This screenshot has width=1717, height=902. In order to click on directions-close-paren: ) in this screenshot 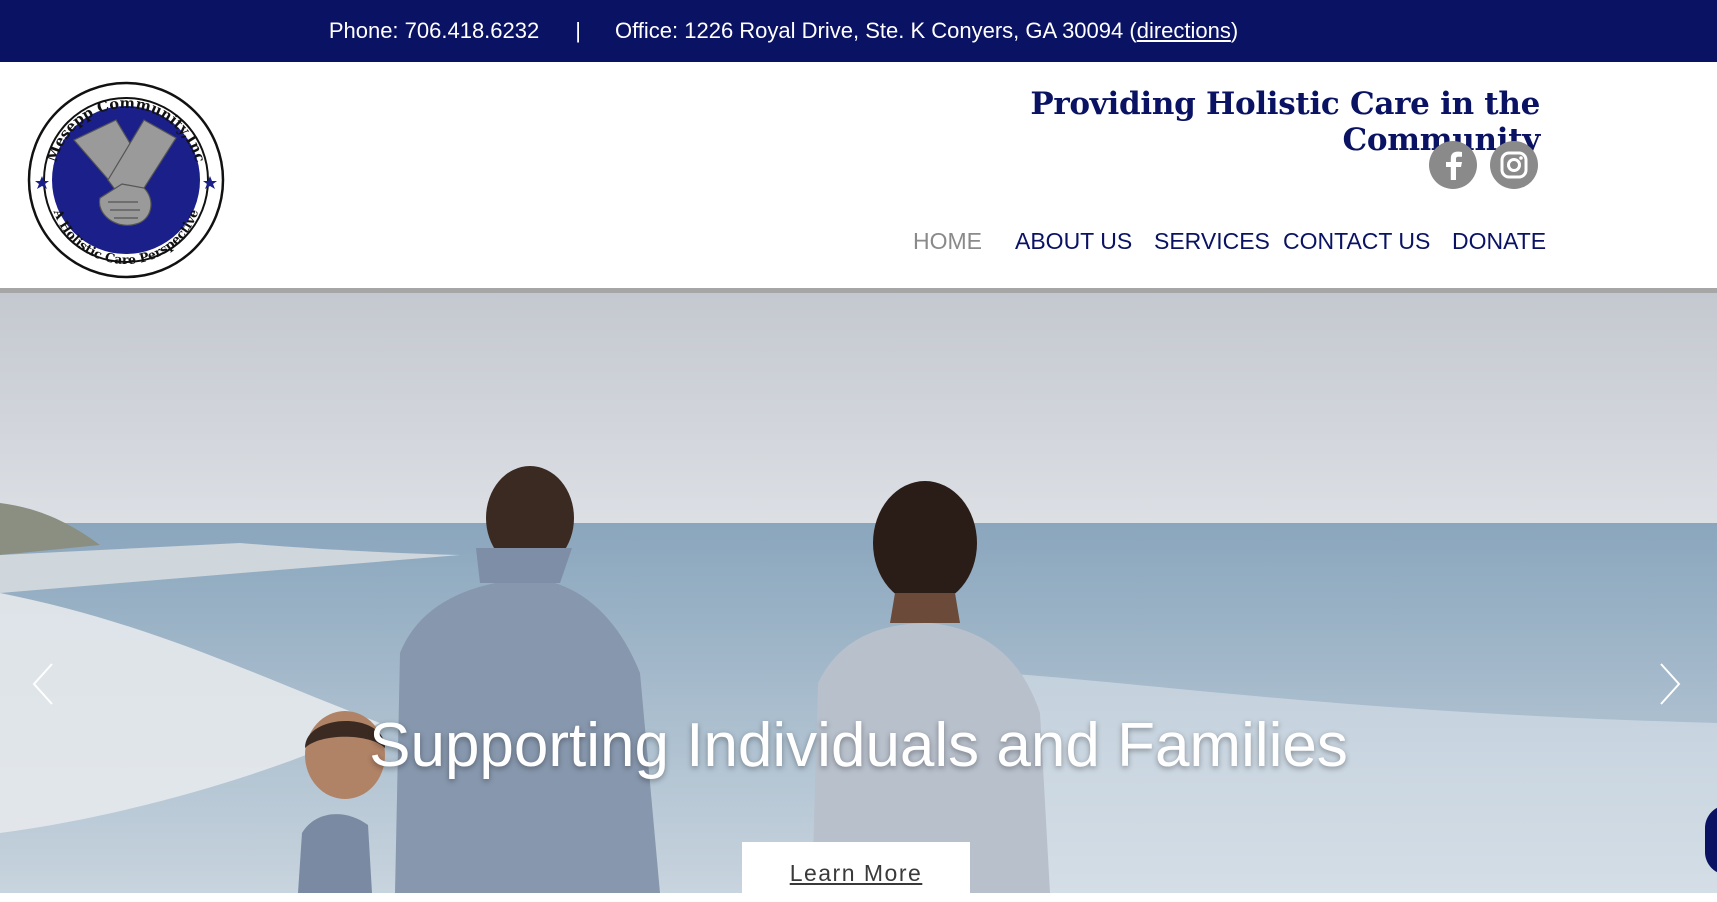, I will do `click(1234, 30)`.